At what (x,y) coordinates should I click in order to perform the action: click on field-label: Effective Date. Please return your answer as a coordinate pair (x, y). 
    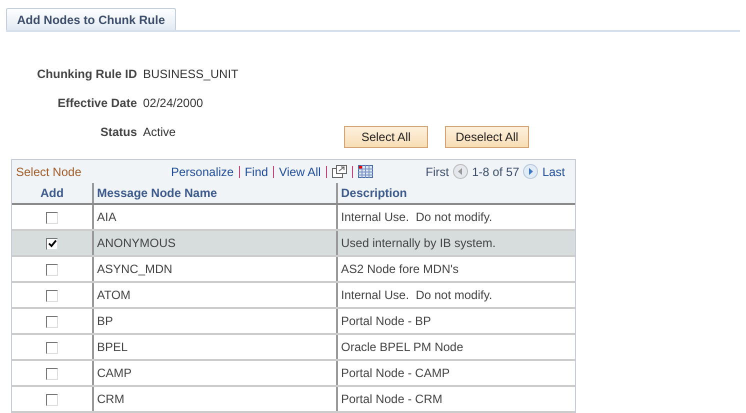
    Looking at the image, I should click on (96, 103).